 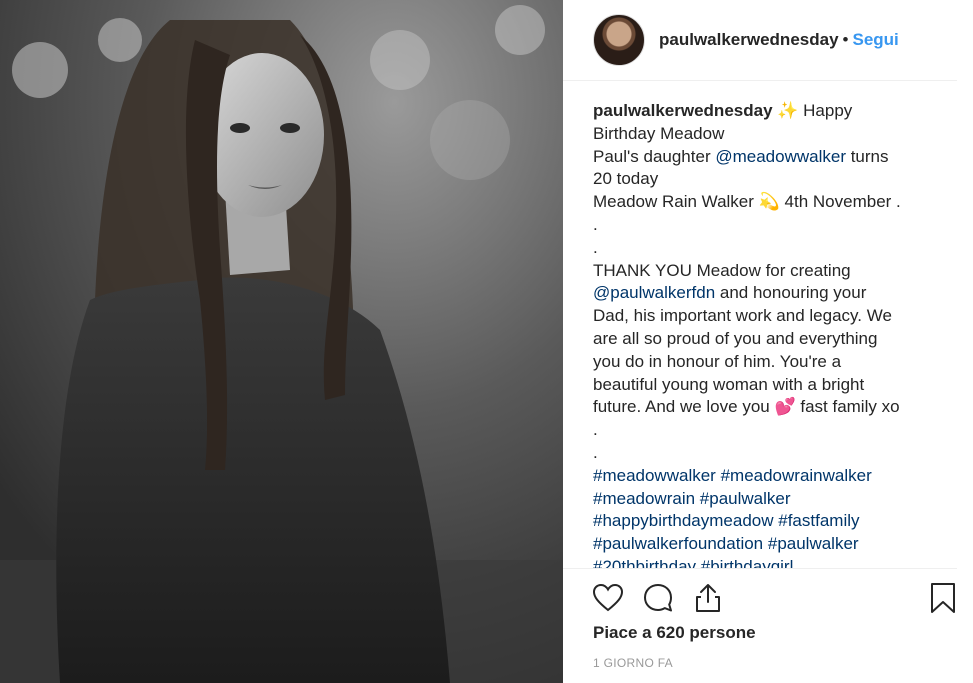 I want to click on caption-line: #paulwalkerfoundation #paulwalker, so click(x=768, y=544).